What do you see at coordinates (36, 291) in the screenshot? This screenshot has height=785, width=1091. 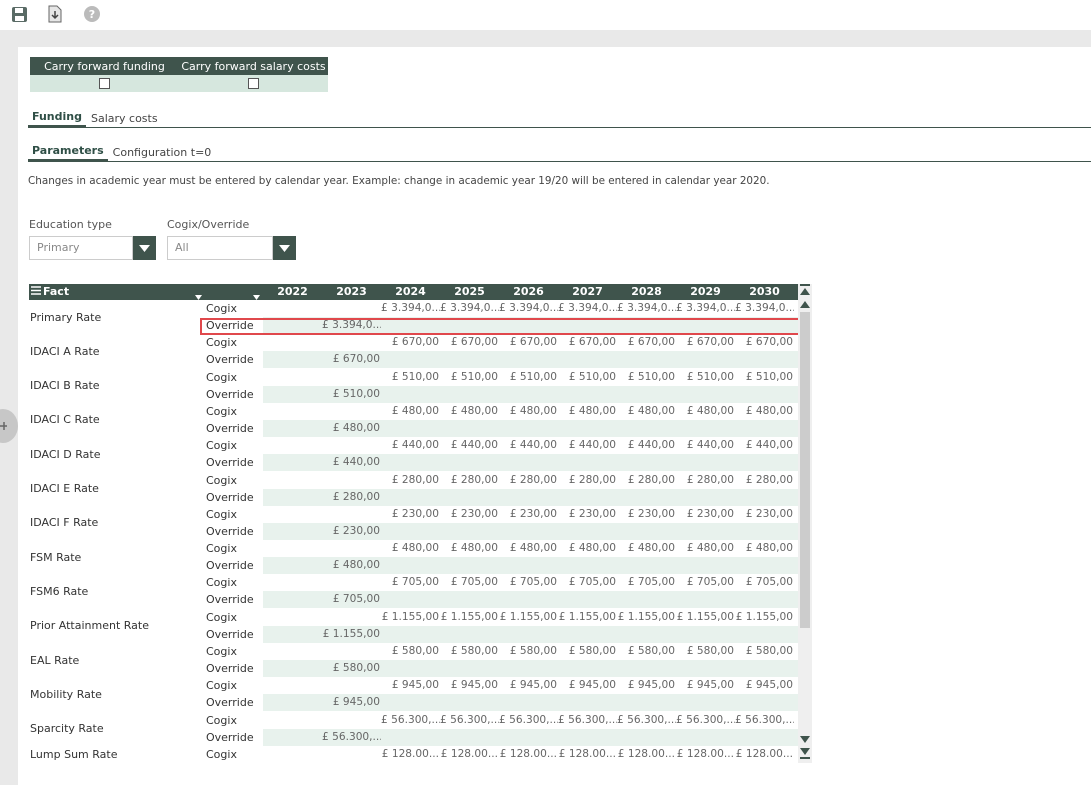 I see `menu-icon` at bounding box center [36, 291].